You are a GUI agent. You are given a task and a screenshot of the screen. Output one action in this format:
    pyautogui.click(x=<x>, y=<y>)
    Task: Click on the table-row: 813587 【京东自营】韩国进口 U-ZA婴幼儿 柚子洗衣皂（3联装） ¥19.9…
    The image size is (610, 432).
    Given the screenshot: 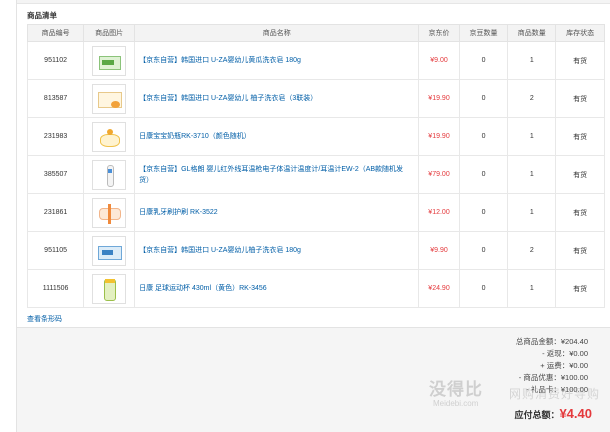 What is the action you would take?
    pyautogui.click(x=315, y=98)
    